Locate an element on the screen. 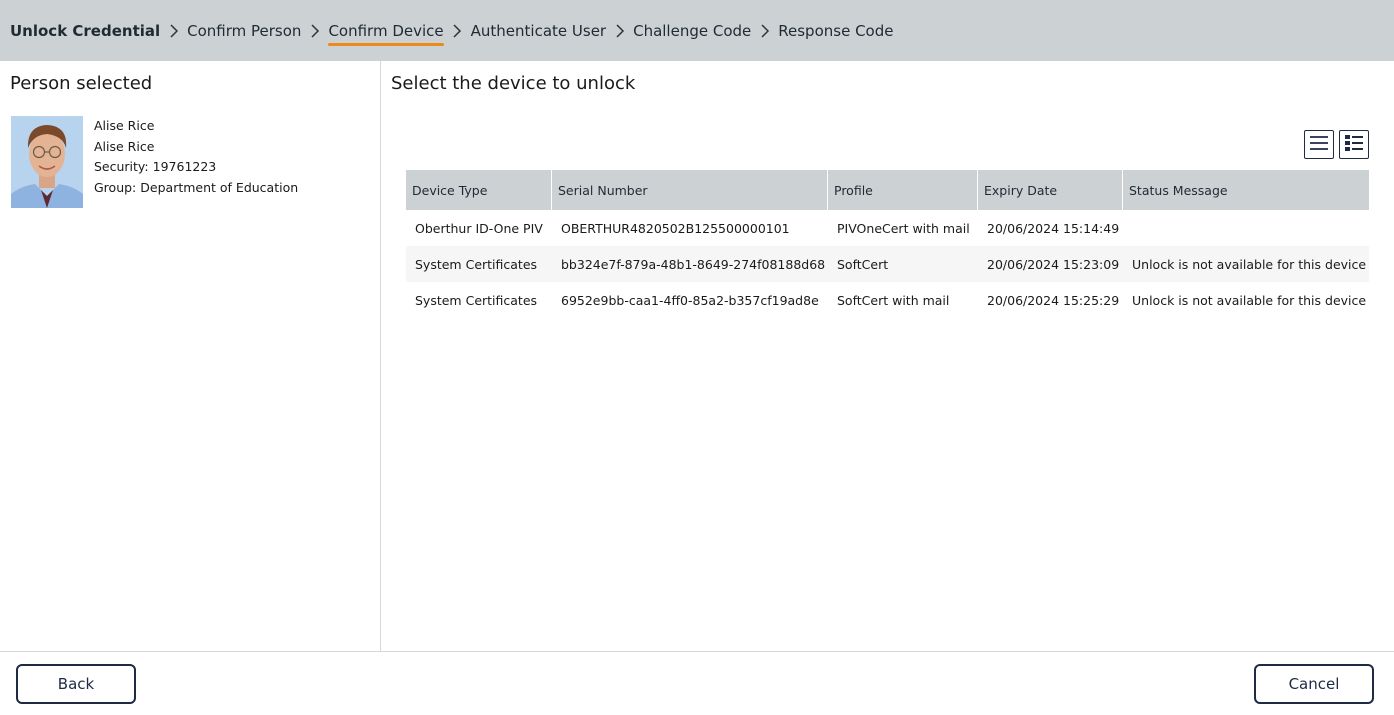 The height and width of the screenshot is (715, 1394). cell-expiry-date: 20/06/2024 15:25:29 is located at coordinates (1053, 300).